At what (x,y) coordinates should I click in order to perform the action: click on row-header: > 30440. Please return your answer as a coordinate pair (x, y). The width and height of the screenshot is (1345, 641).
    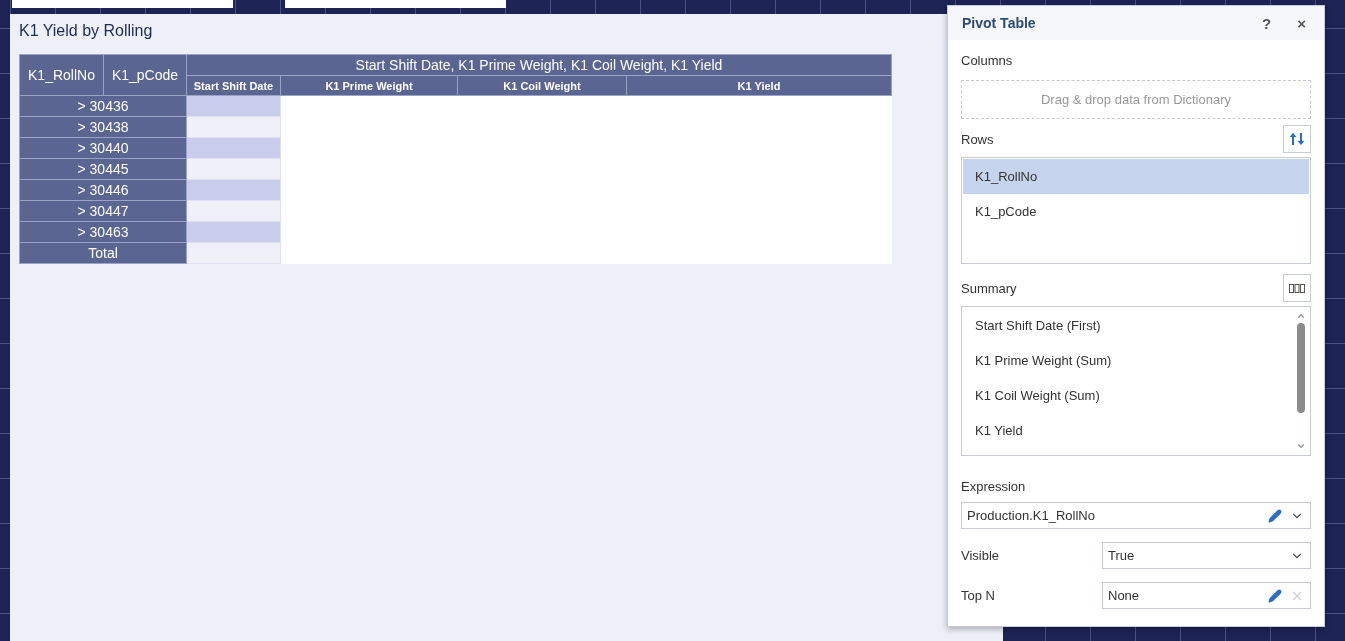
    Looking at the image, I should click on (103, 148).